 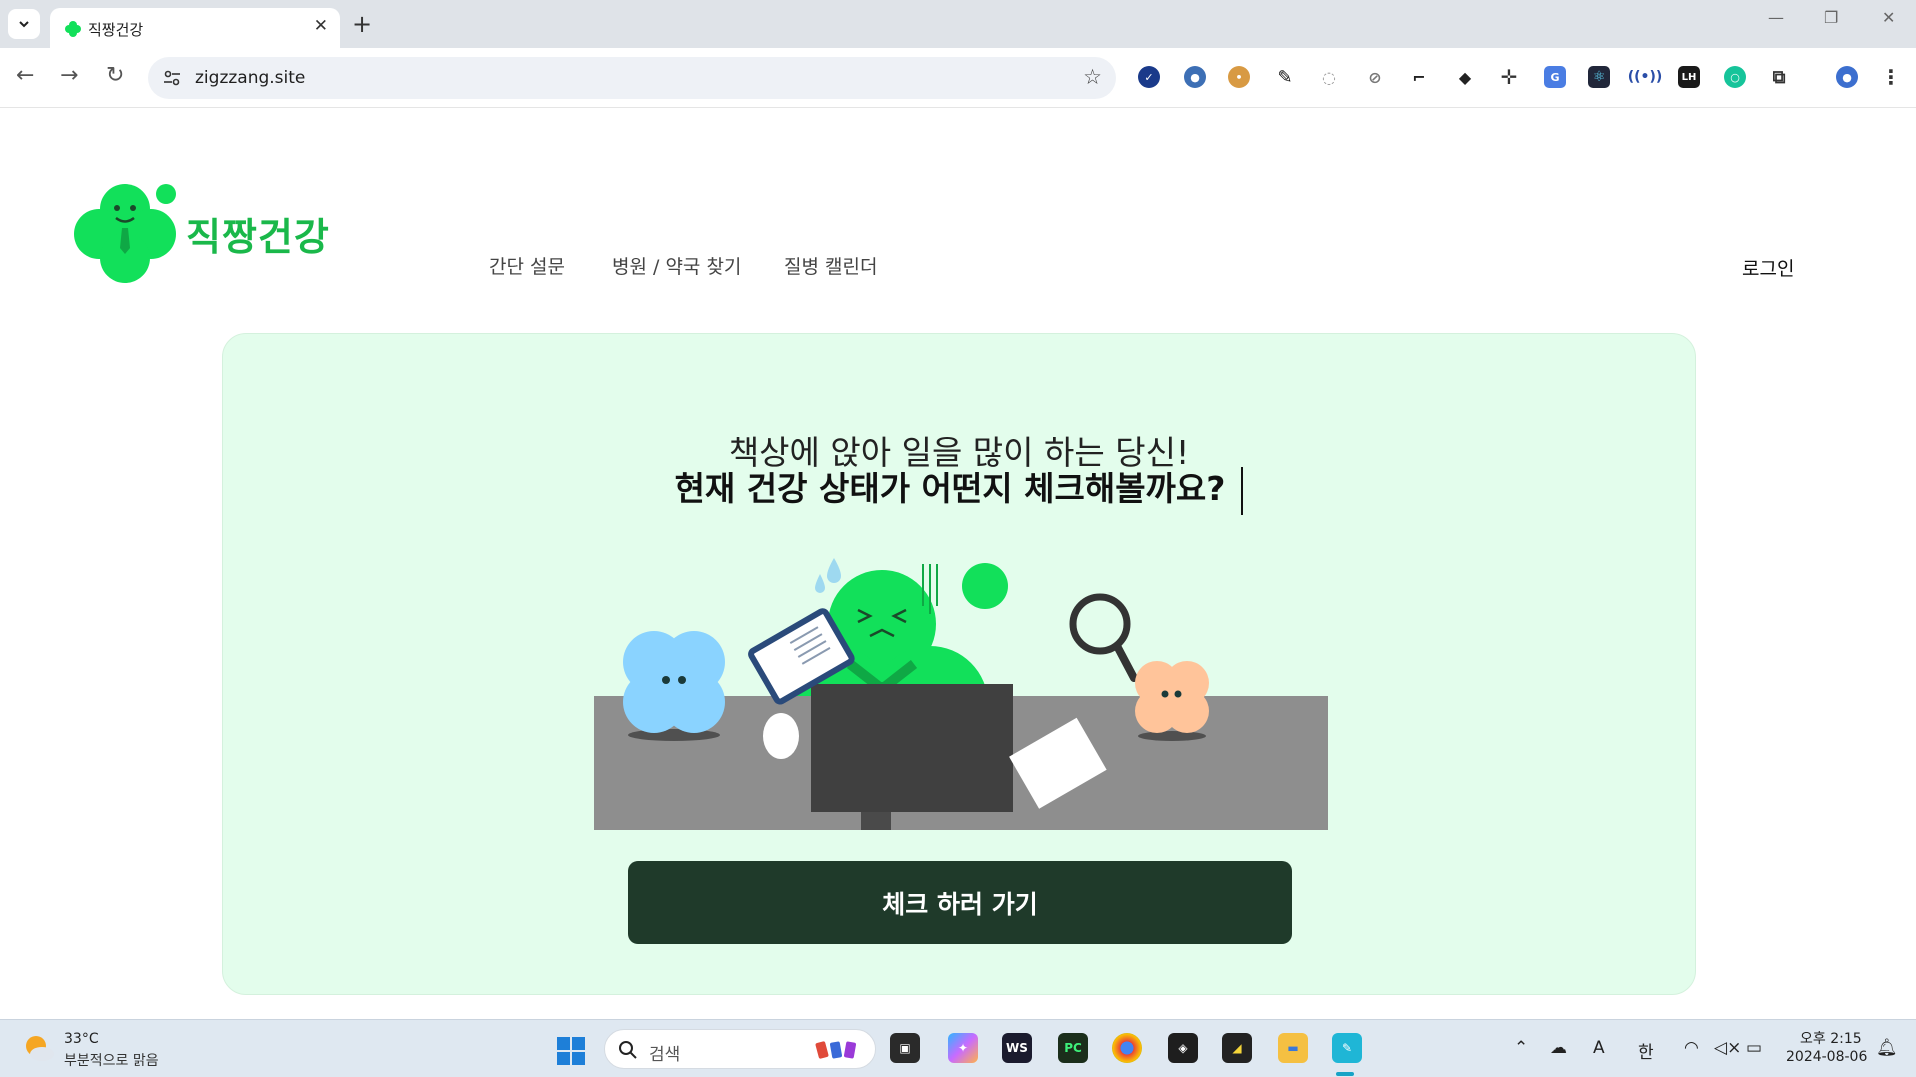 What do you see at coordinates (1558, 1048) in the screenshot?
I see `onedrive-cloud-icon: ☁` at bounding box center [1558, 1048].